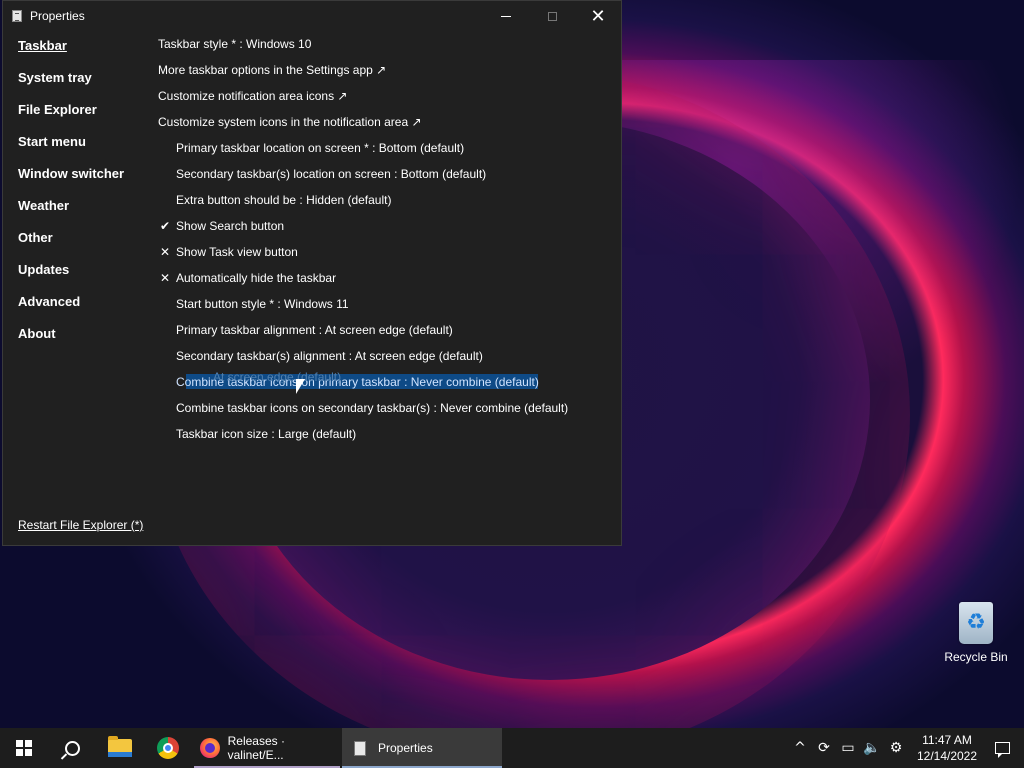 The width and height of the screenshot is (1024, 768). Describe the element at coordinates (388, 282) in the screenshot. I see `setting-auto-hide-taskbar: ✕ Automatically hide the taskbar` at that location.